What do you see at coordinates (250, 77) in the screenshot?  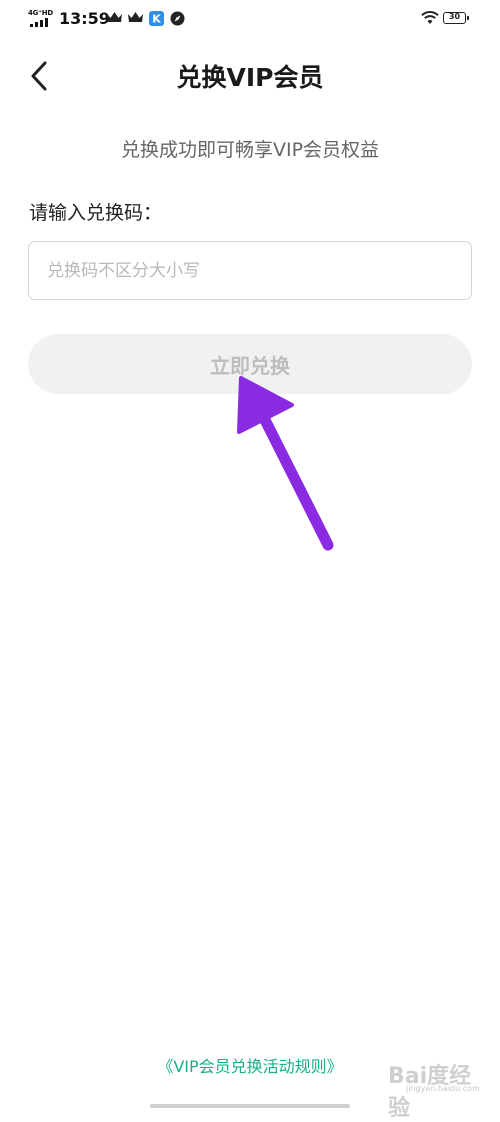 I see `page-title: 兑换VIP会员` at bounding box center [250, 77].